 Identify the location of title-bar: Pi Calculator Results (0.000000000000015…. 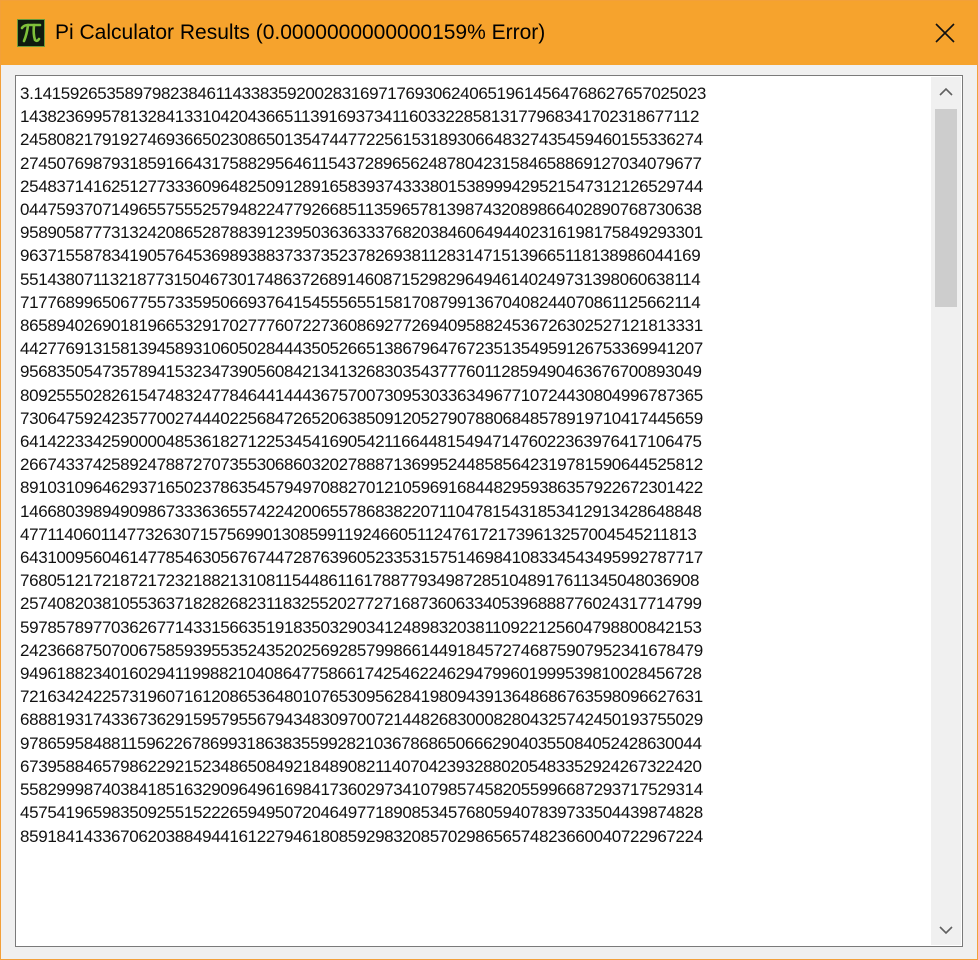
(489, 33).